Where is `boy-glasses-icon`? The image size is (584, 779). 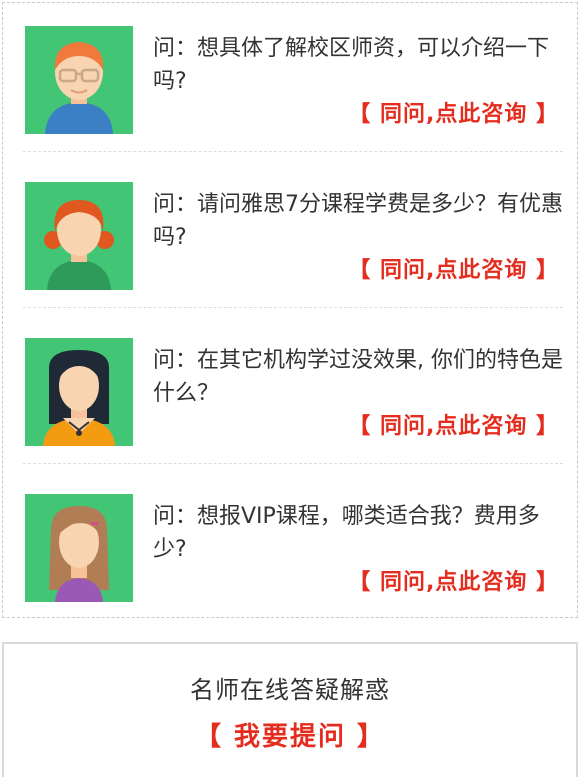 boy-glasses-icon is located at coordinates (79, 80).